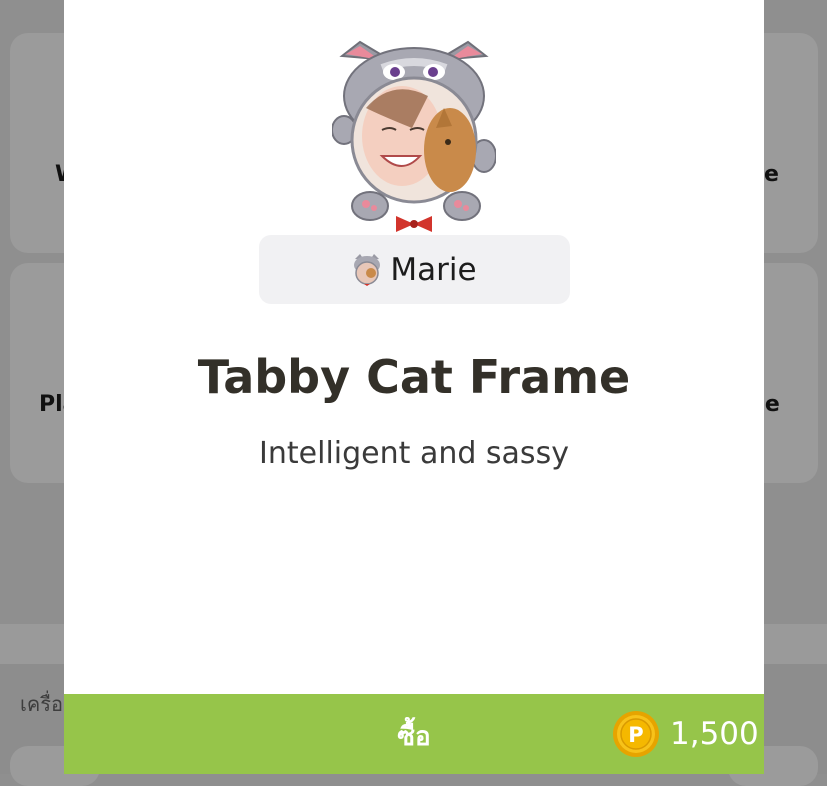  Describe the element at coordinates (414, 136) in the screenshot. I see `tabby-cat-frame-preview` at that location.